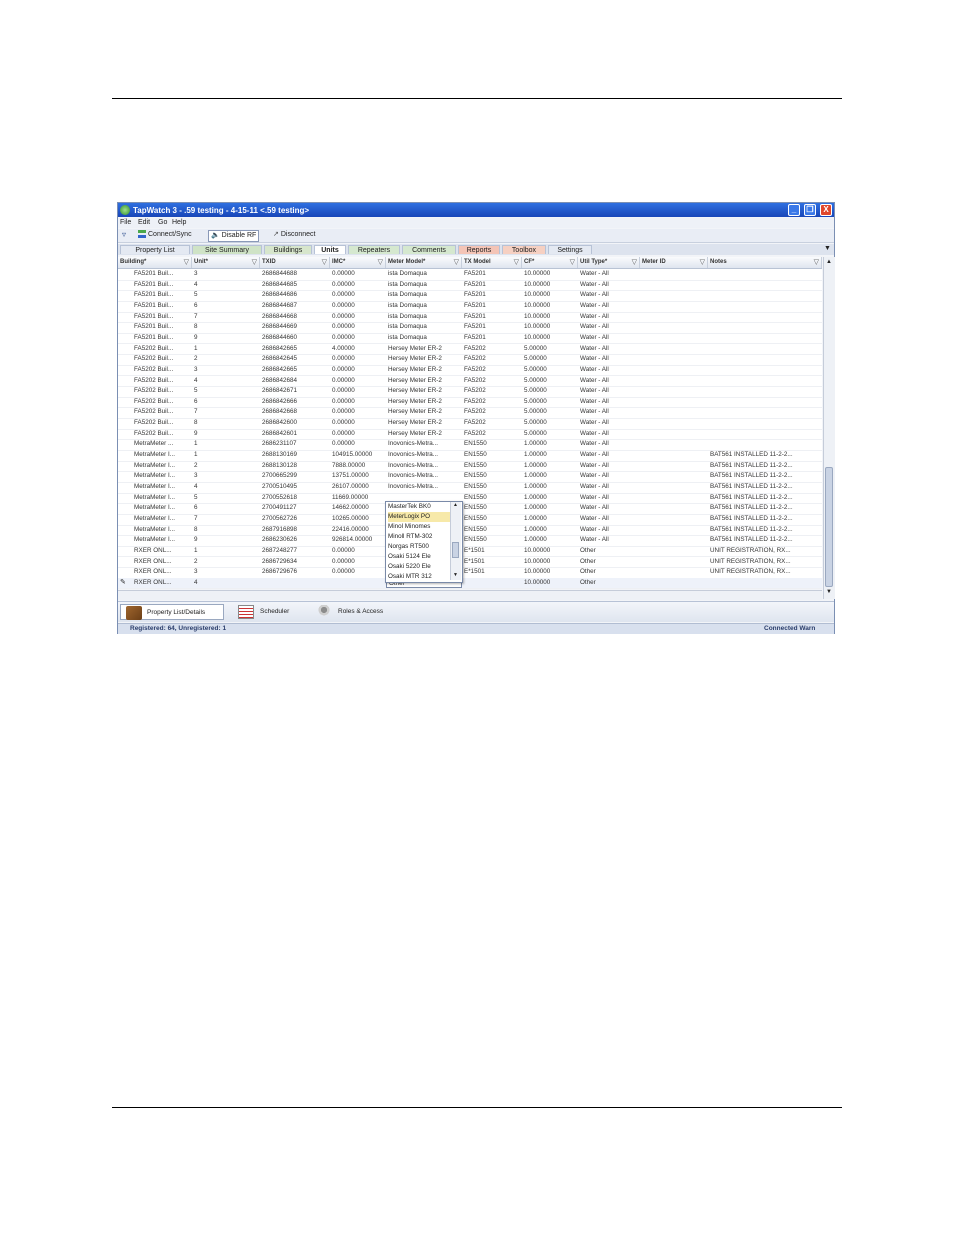  Describe the element at coordinates (124, 235) in the screenshot. I see `filter-icon: ▿` at that location.